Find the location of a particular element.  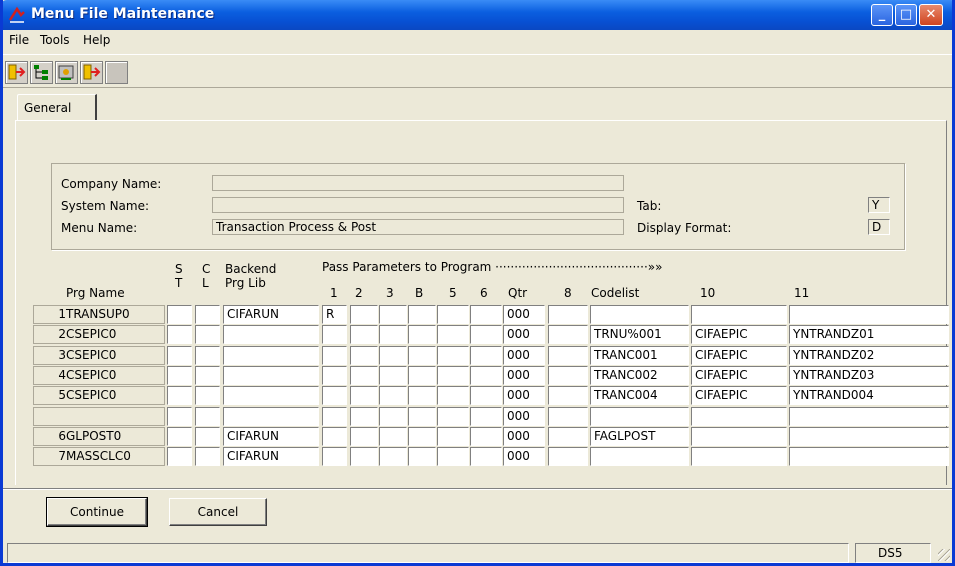

row-header is located at coordinates (99, 416).